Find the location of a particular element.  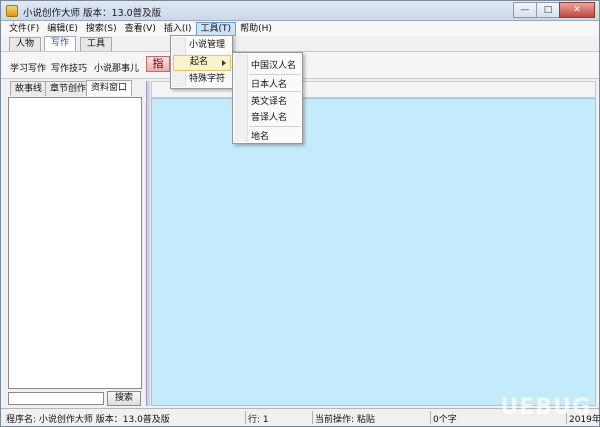

menu-tools: 工具(T) is located at coordinates (216, 28).